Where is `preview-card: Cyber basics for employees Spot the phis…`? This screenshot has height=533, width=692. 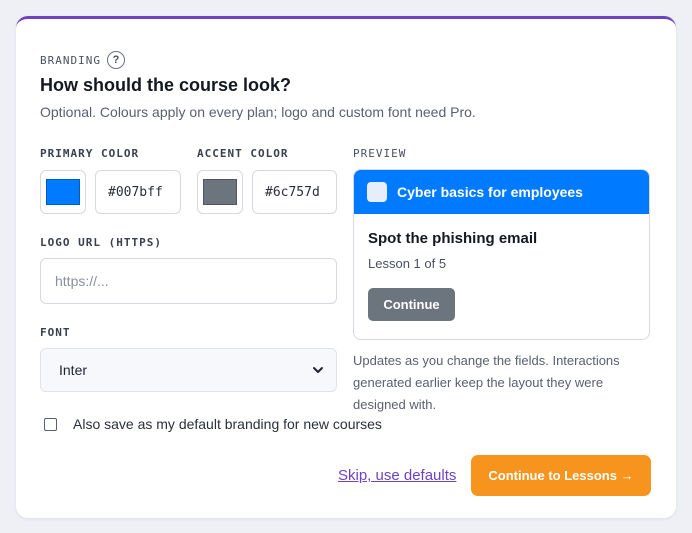
preview-card: Cyber basics for employees Spot the phis… is located at coordinates (501, 254).